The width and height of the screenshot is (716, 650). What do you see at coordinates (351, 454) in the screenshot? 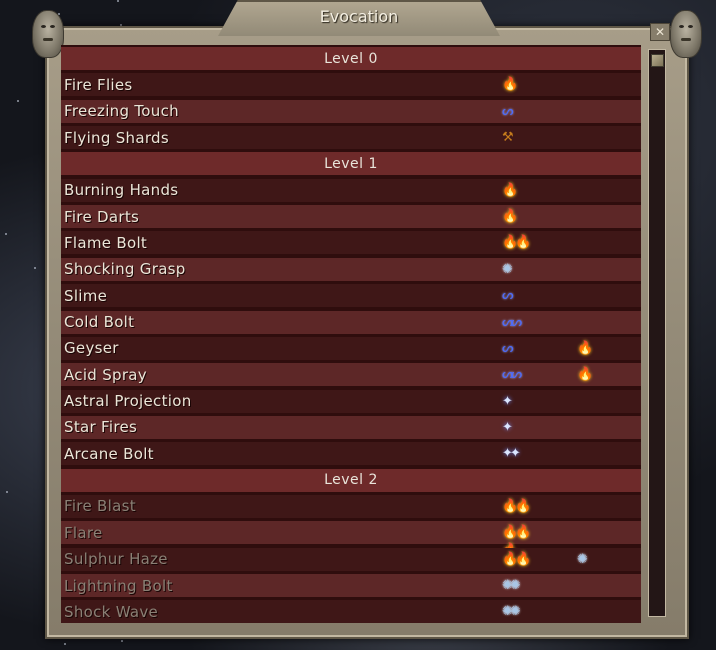
I see `spell-row: Arcane Bolt ✦✦` at bounding box center [351, 454].